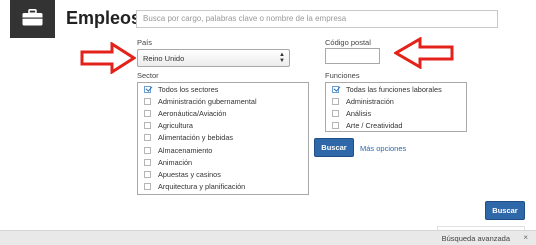 The height and width of the screenshot is (245, 536). I want to click on funcion-option-label: Todas las funciones laborales, so click(394, 89).